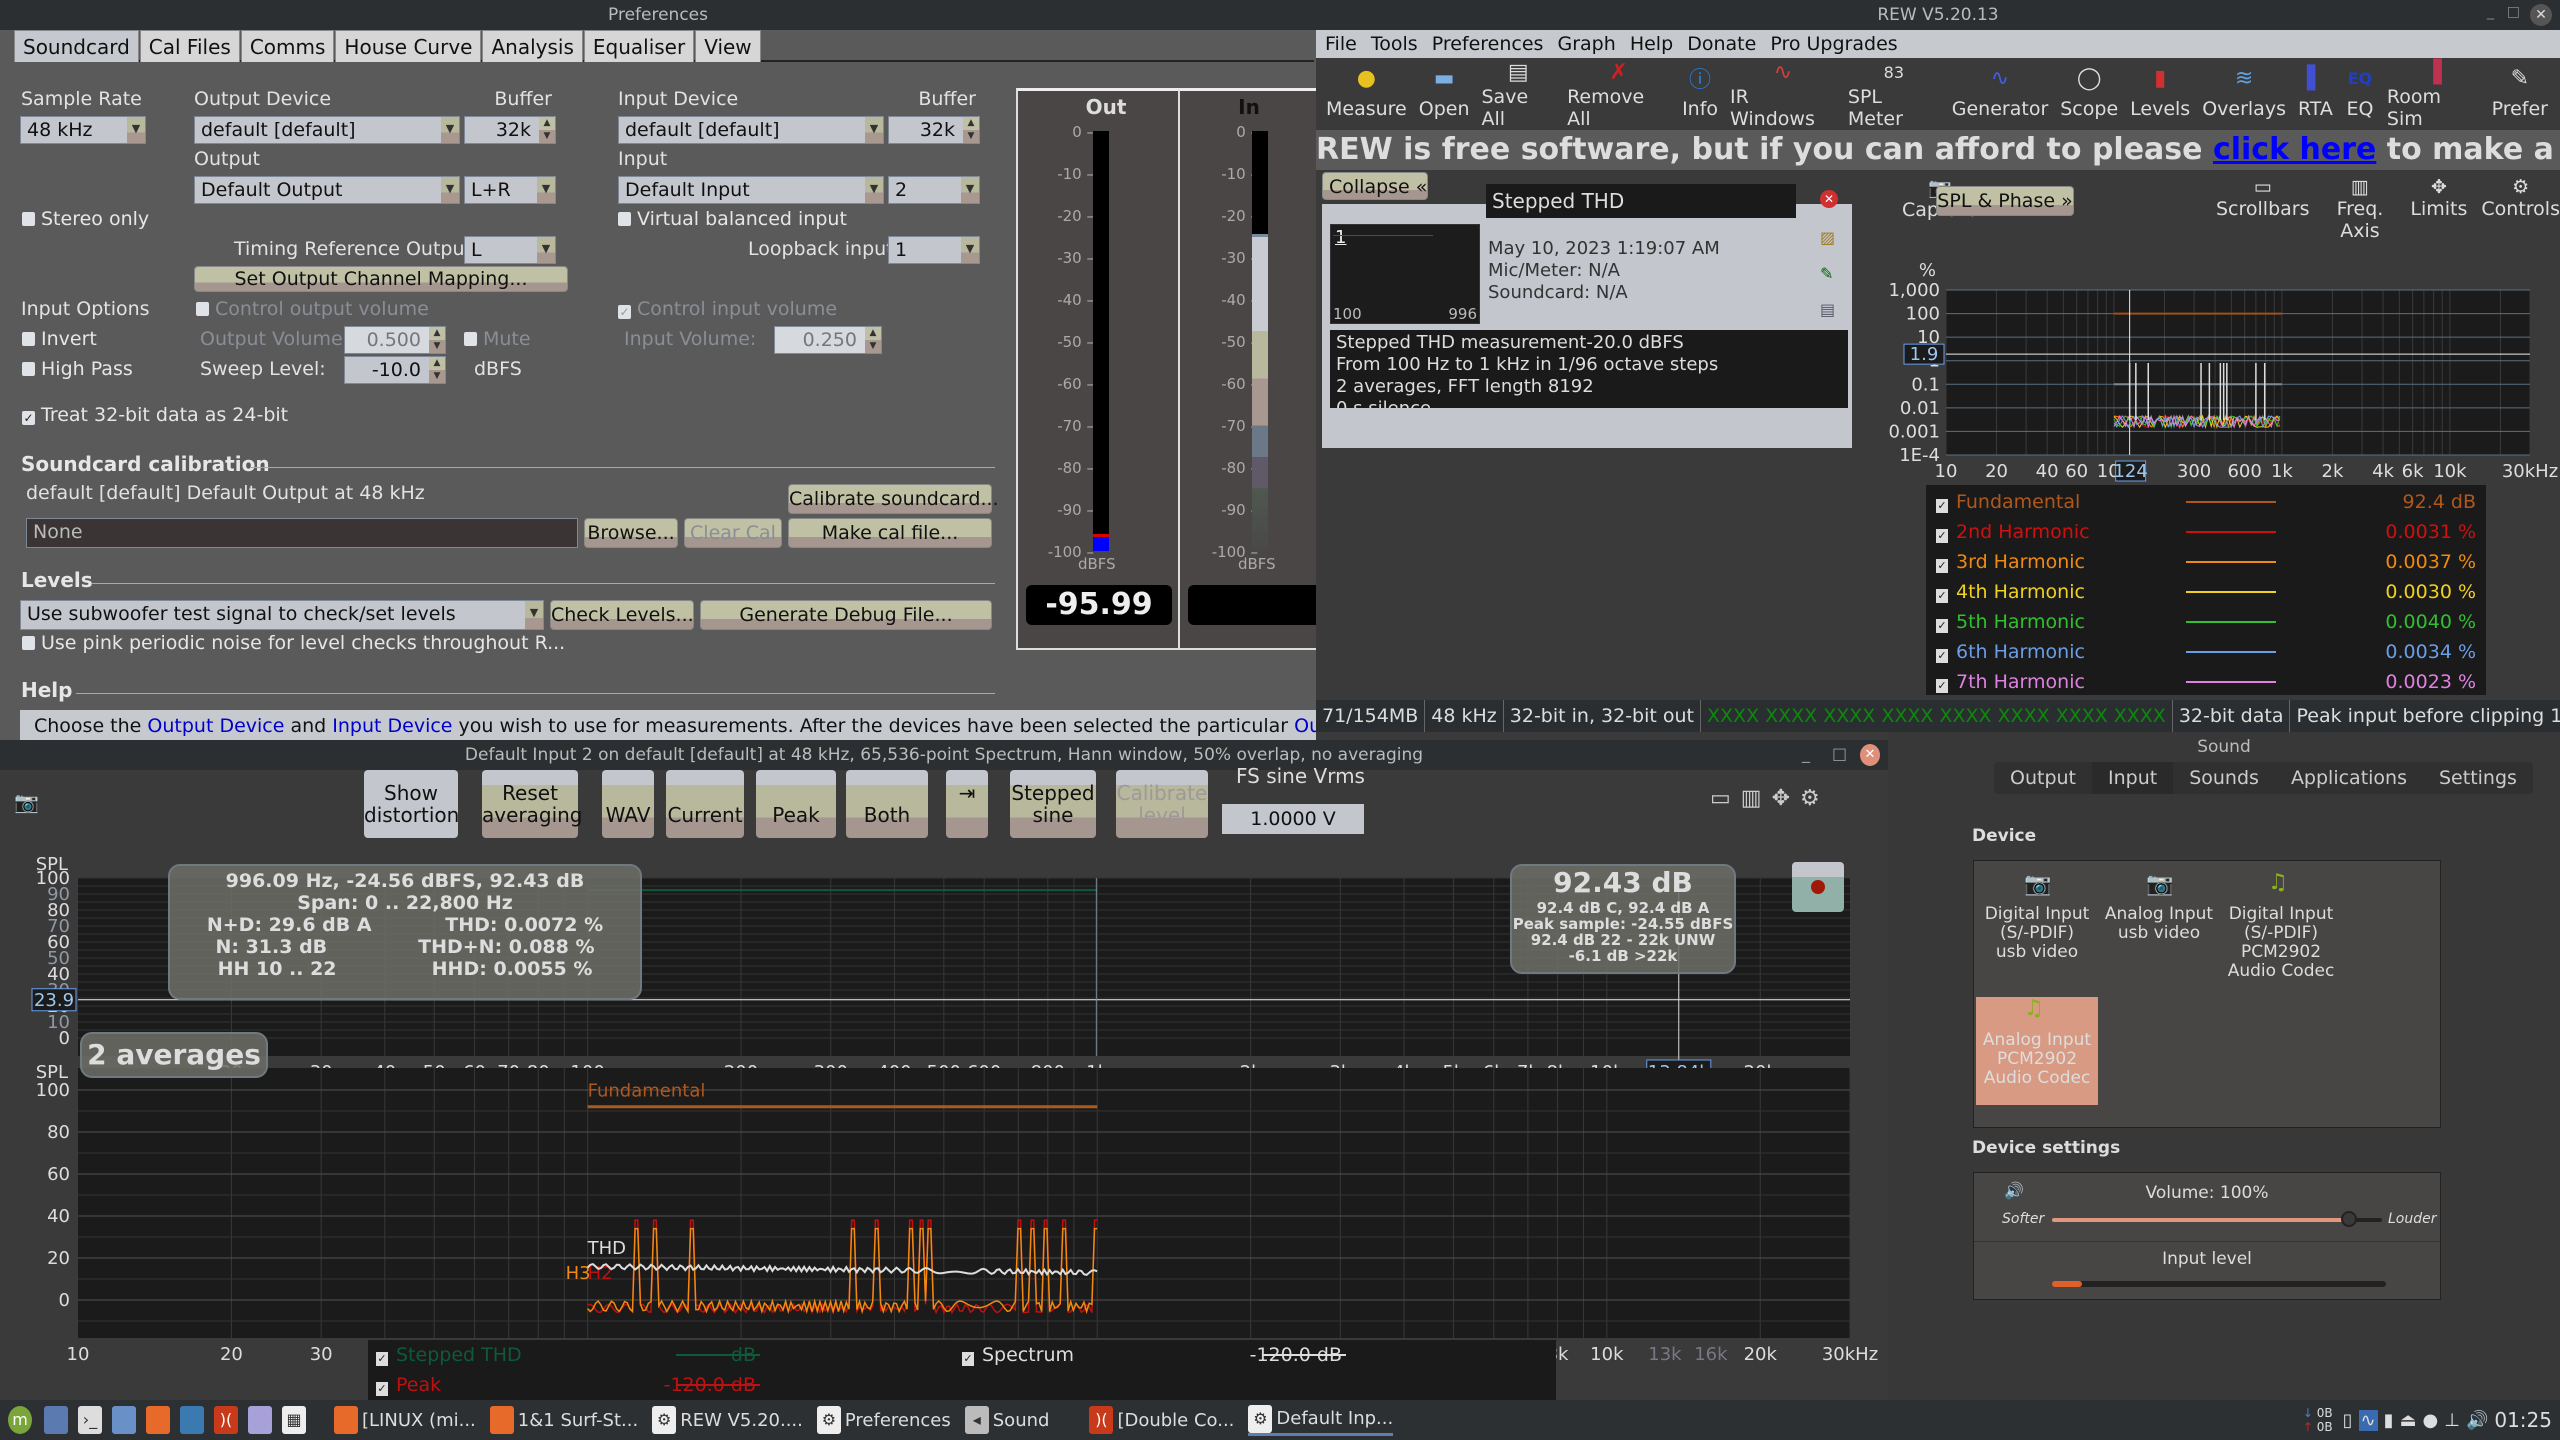 This screenshot has height=1440, width=2560. I want to click on spl-meter-button: 83 SPL Meter, so click(1894, 94).